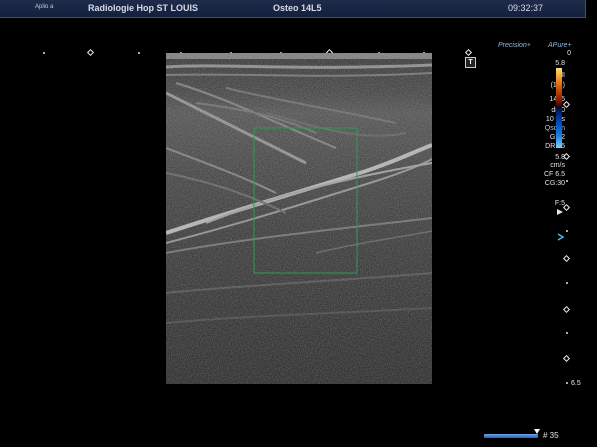 Image resolution: width=597 pixels, height=447 pixels. I want to click on cine-progress-bar, so click(511, 436).